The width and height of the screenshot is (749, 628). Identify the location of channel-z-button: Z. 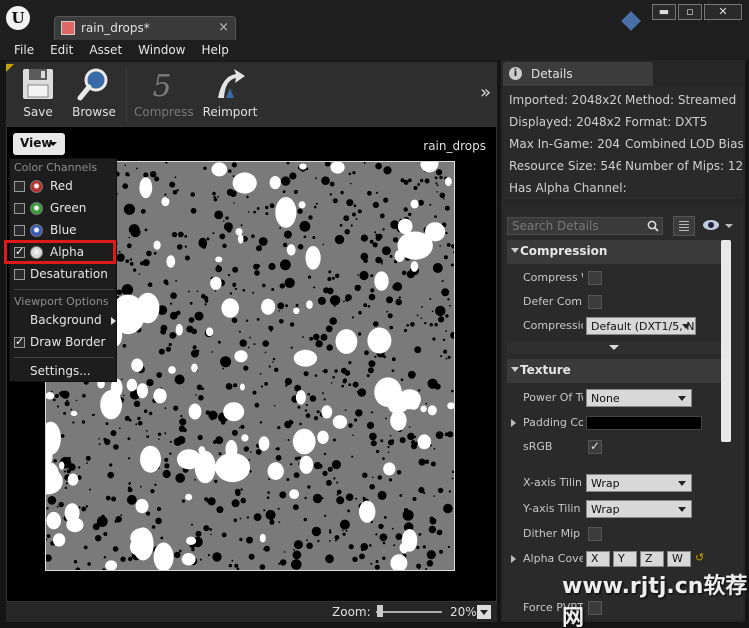
(652, 559).